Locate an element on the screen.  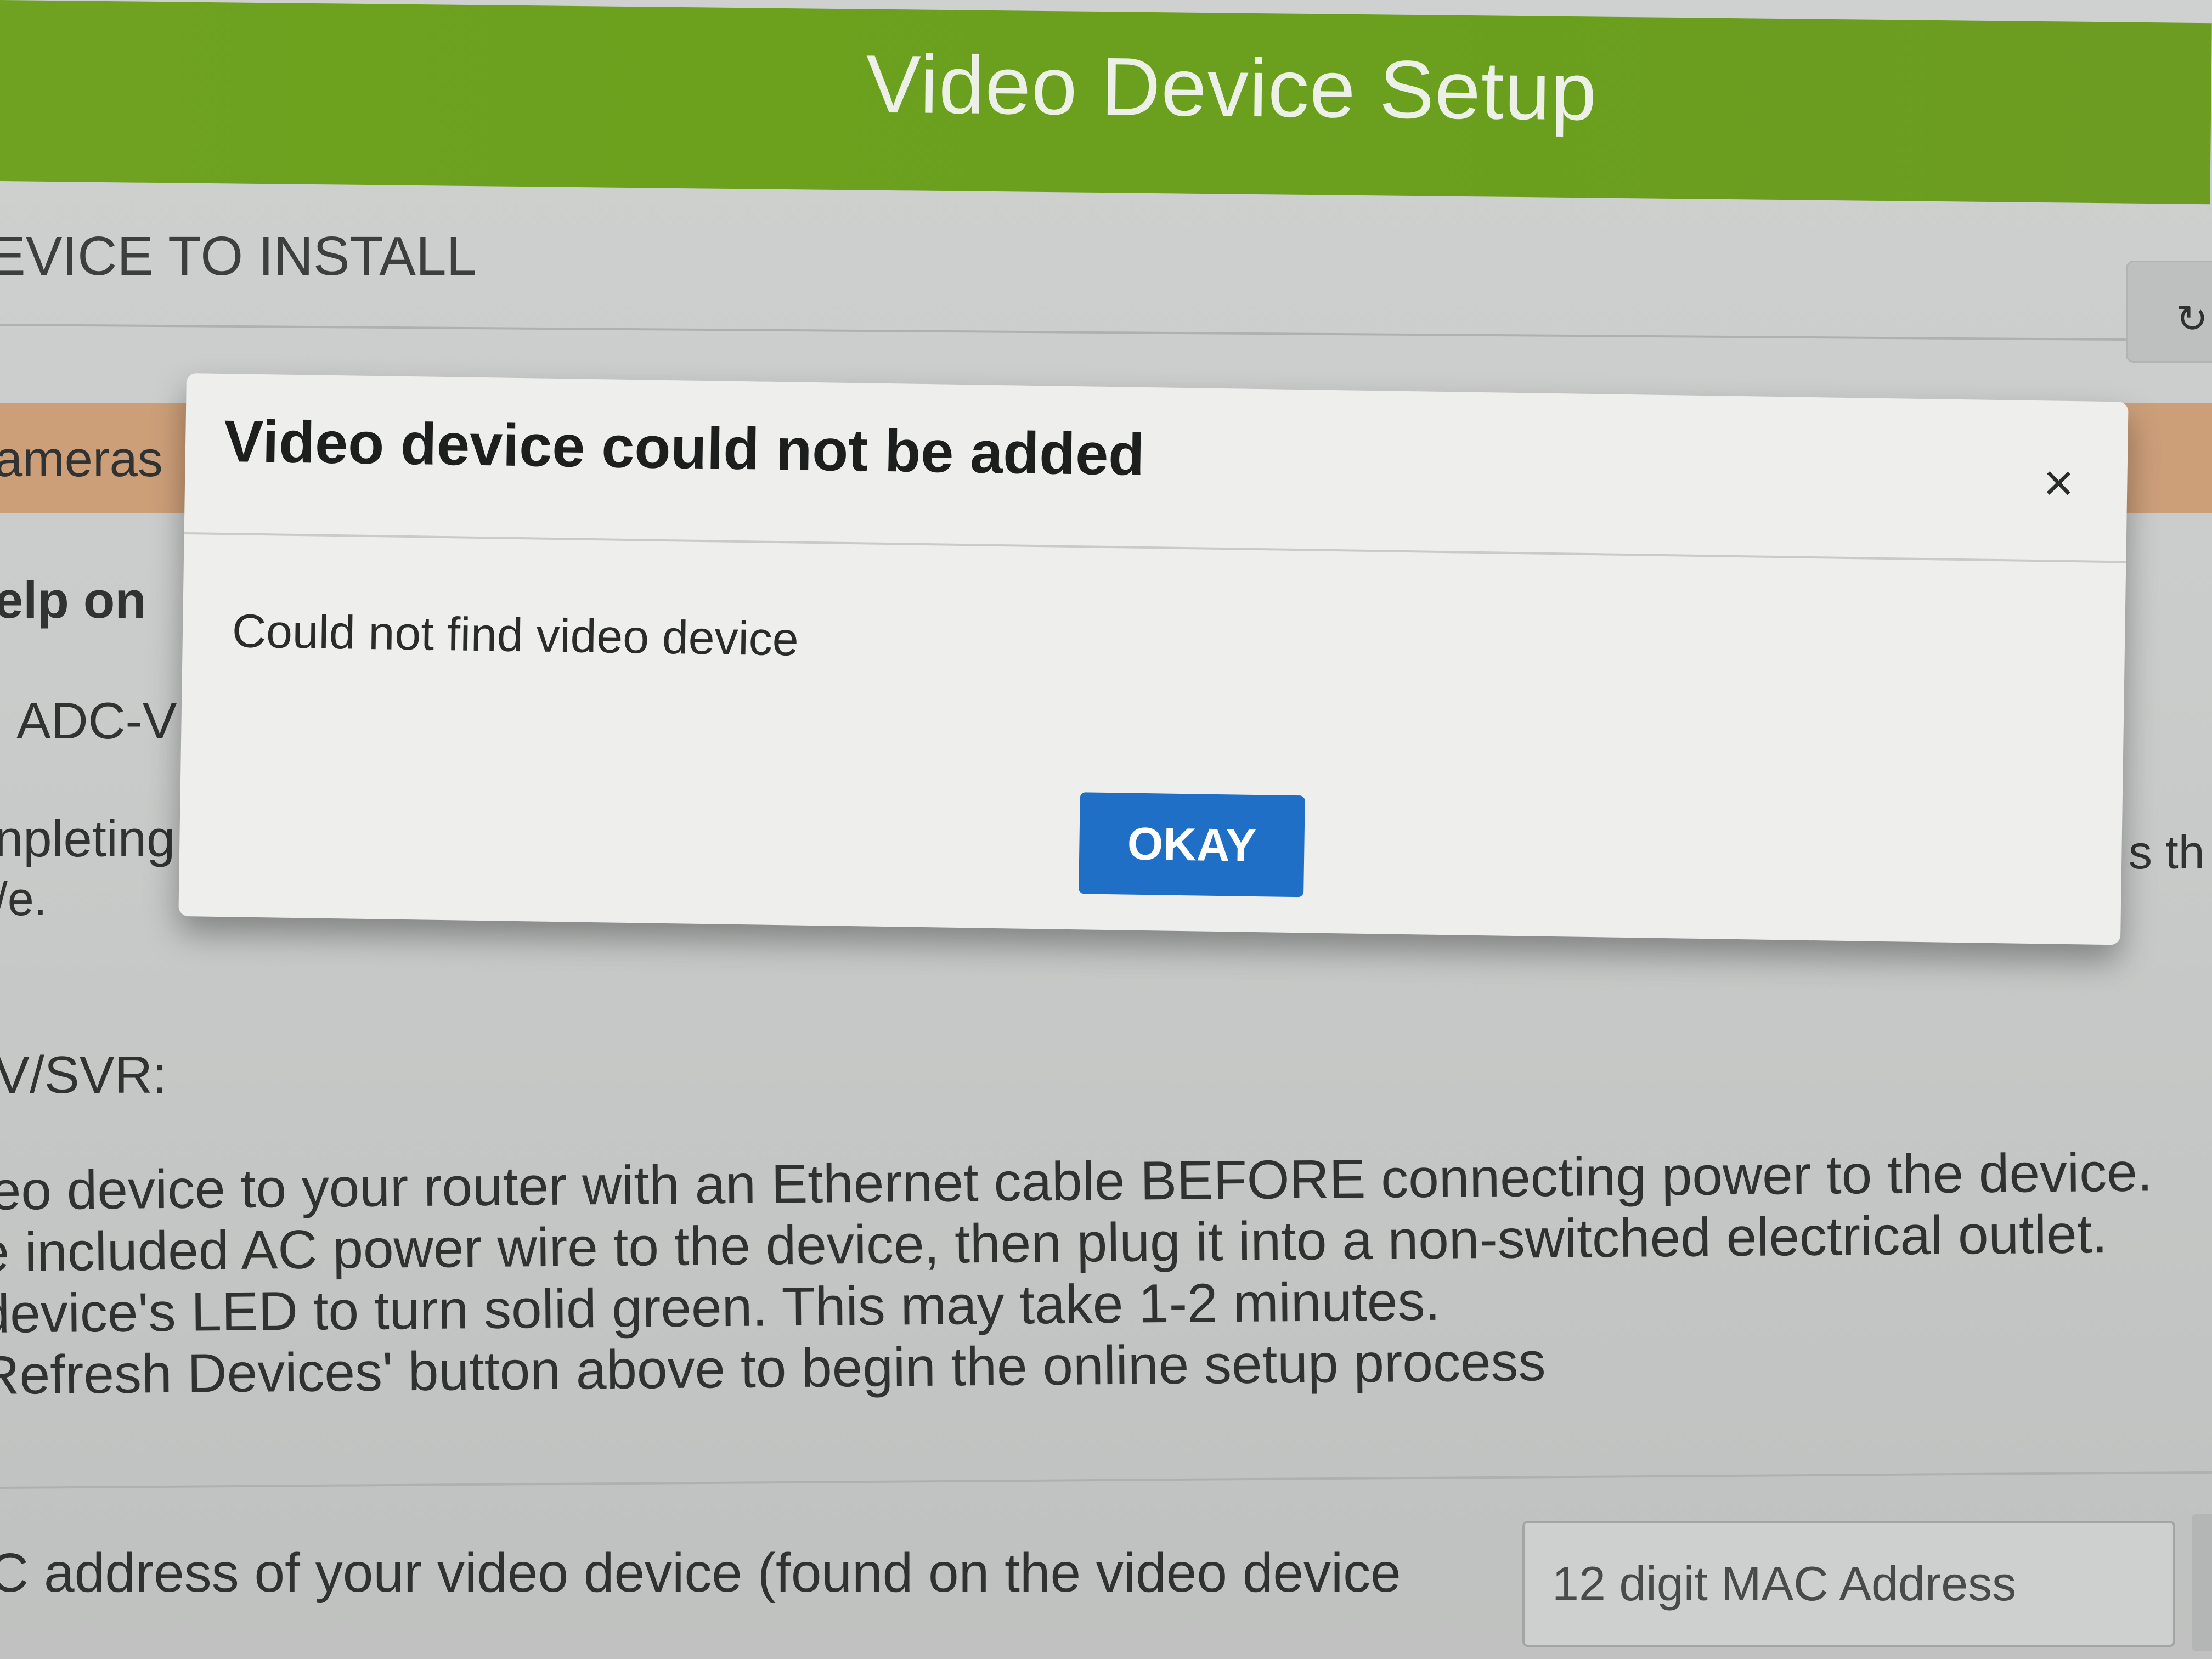
dialog-message: Could not find video device is located at coordinates (515, 635).